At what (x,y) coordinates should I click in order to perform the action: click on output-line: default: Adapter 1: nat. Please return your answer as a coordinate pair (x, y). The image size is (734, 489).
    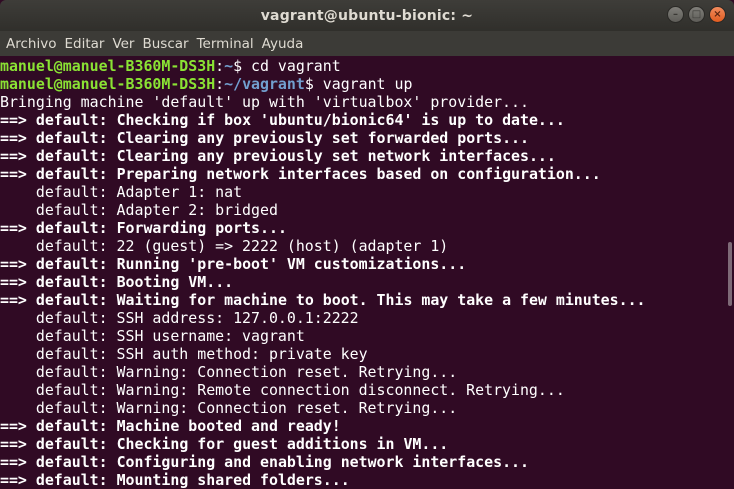
    Looking at the image, I should click on (363, 192).